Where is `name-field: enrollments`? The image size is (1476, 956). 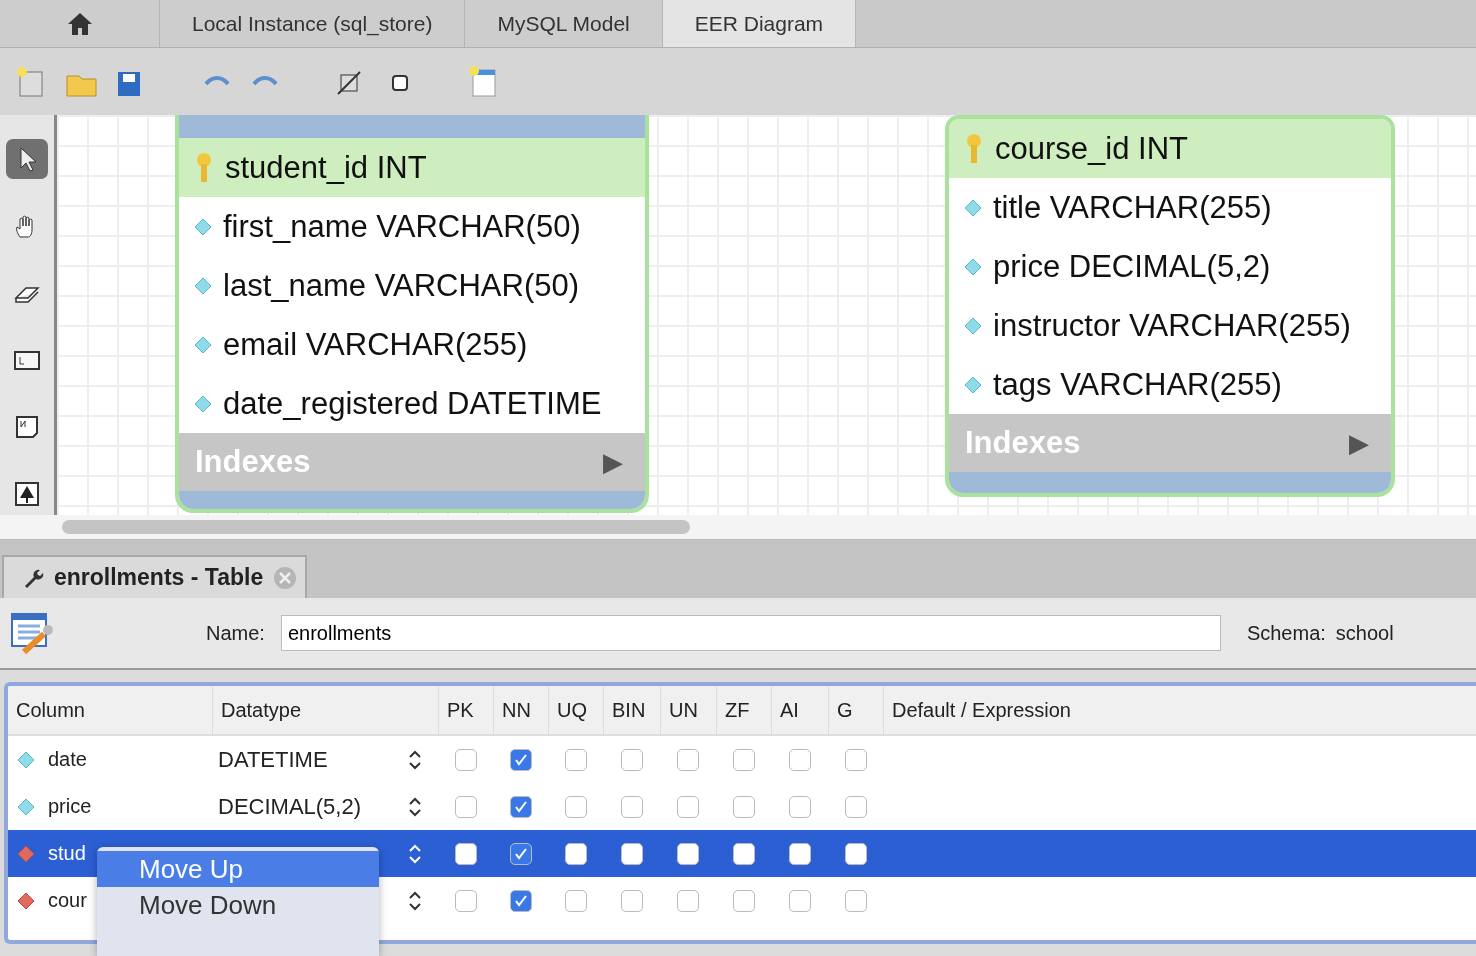 name-field: enrollments is located at coordinates (750, 633).